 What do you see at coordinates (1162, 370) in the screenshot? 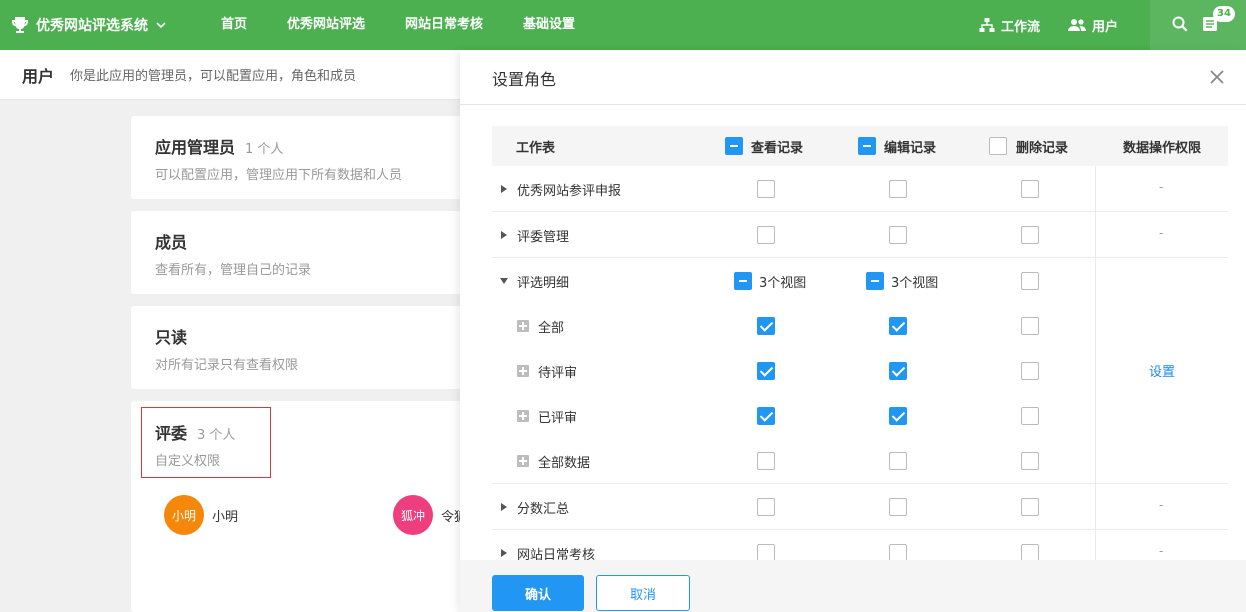
I see `set-data-permission-link: 设置` at bounding box center [1162, 370].